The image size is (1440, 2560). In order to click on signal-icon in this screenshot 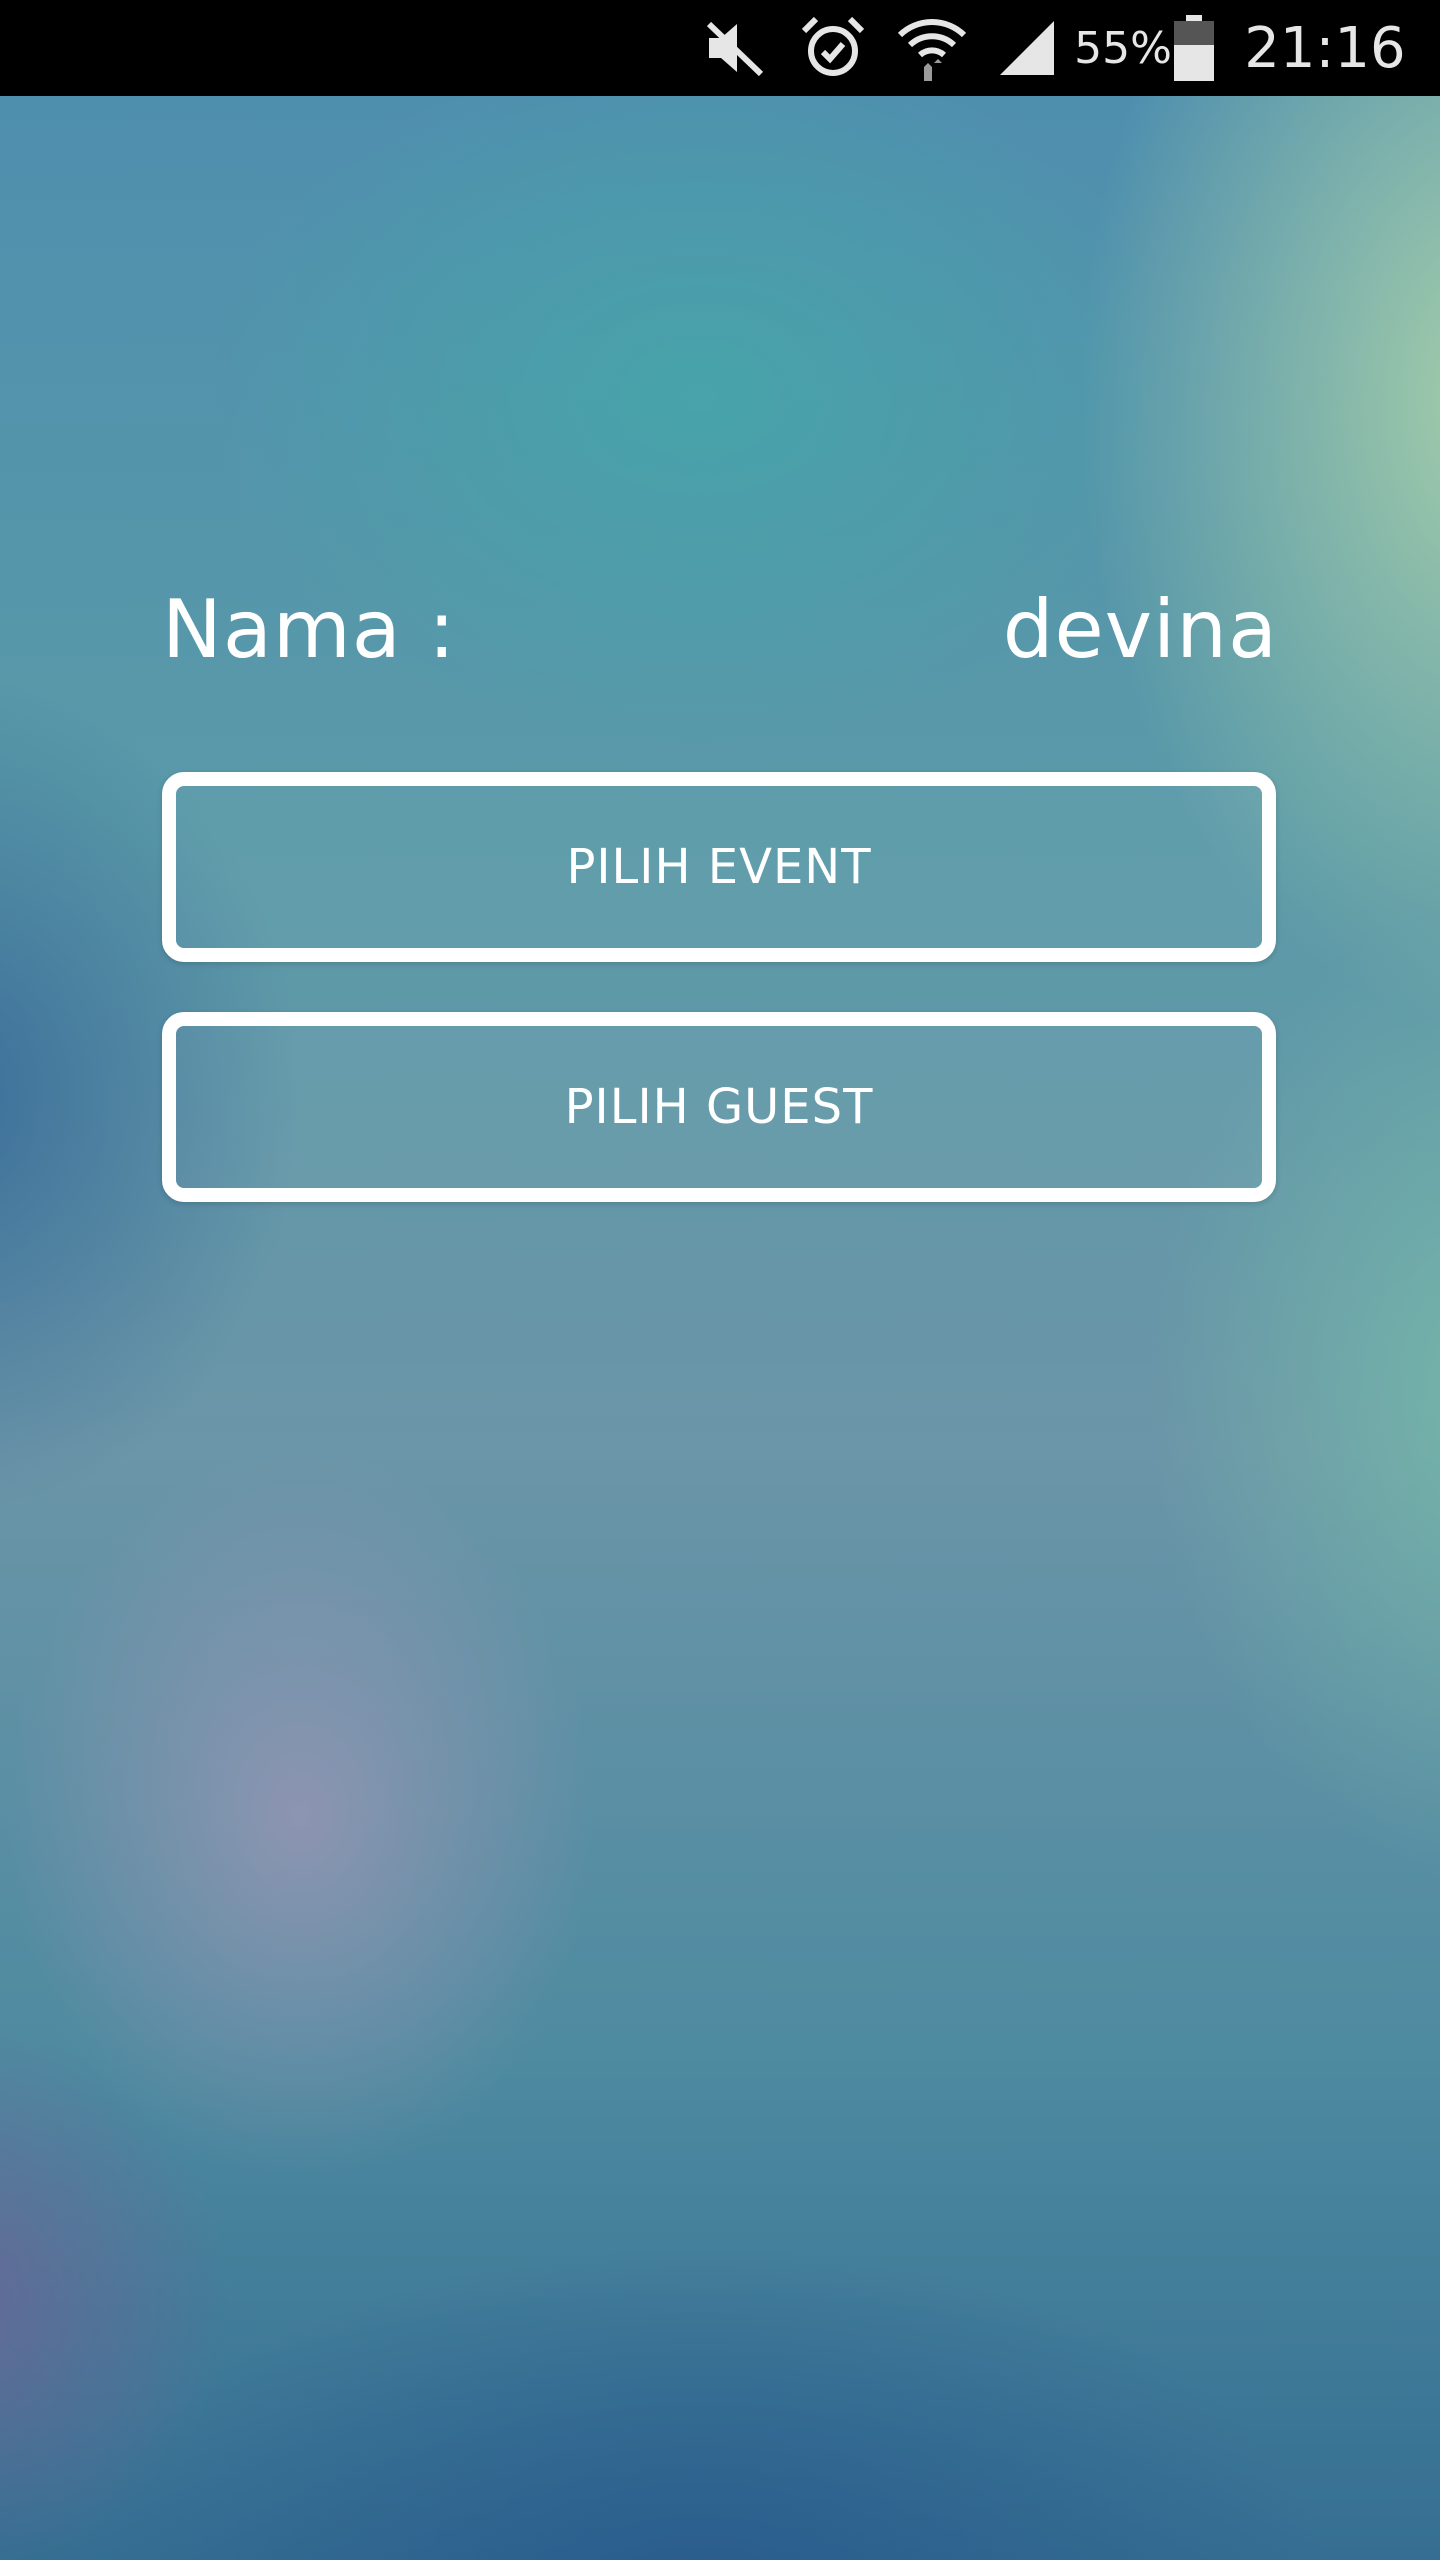, I will do `click(1027, 48)`.